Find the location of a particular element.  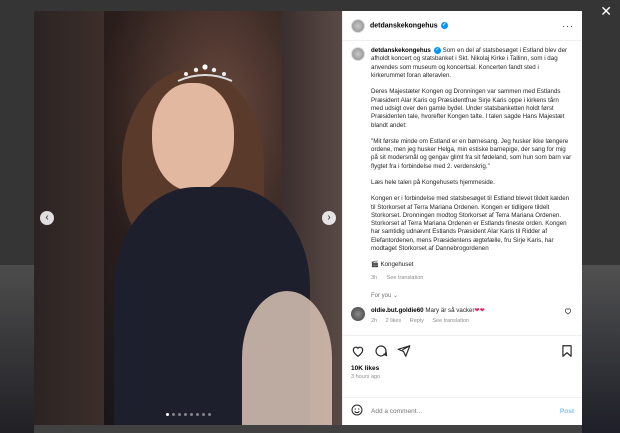

add-comment-bar: Post is located at coordinates (462, 411).